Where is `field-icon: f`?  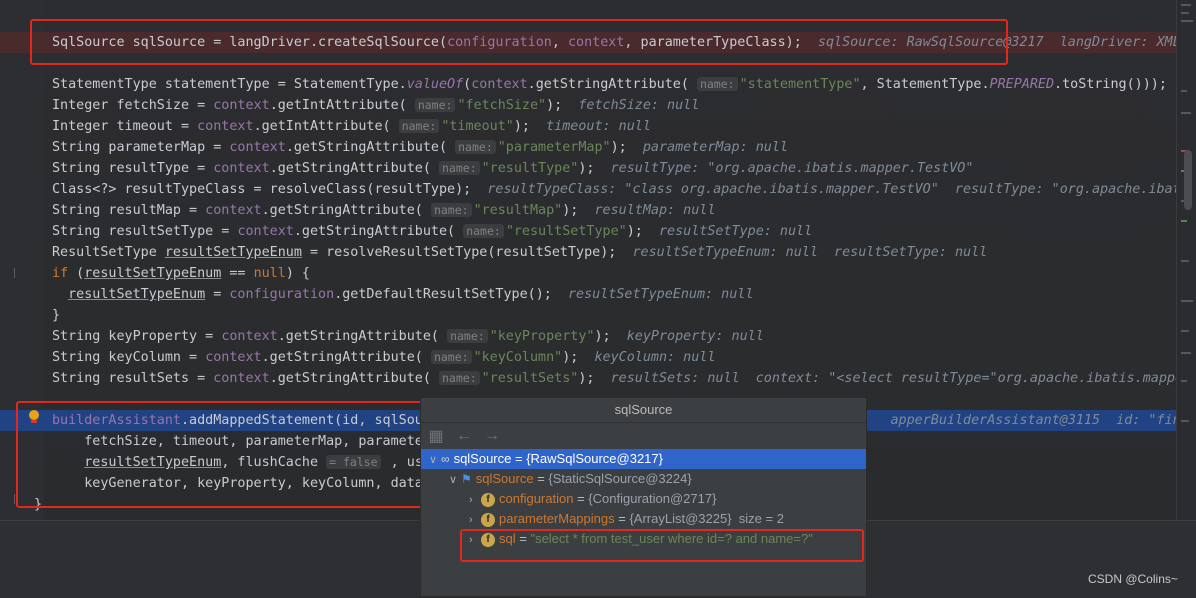
field-icon: f is located at coordinates (488, 499).